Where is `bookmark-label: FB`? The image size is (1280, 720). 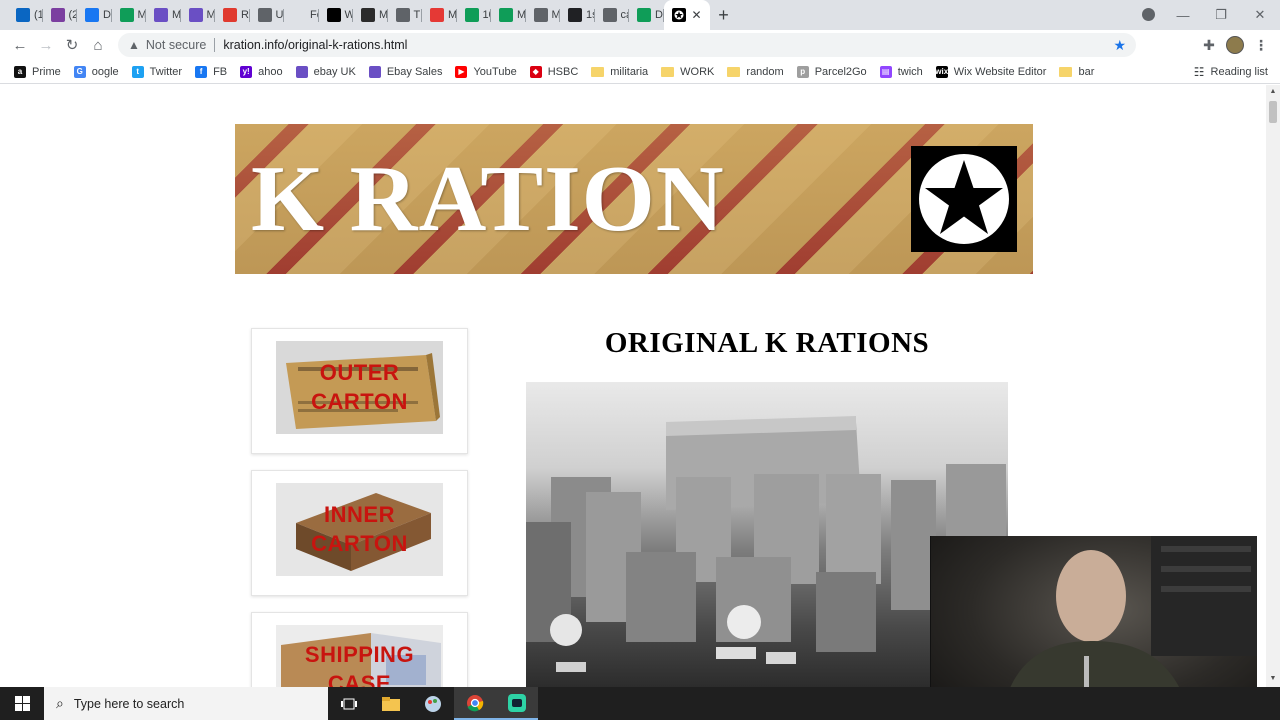 bookmark-label: FB is located at coordinates (220, 71).